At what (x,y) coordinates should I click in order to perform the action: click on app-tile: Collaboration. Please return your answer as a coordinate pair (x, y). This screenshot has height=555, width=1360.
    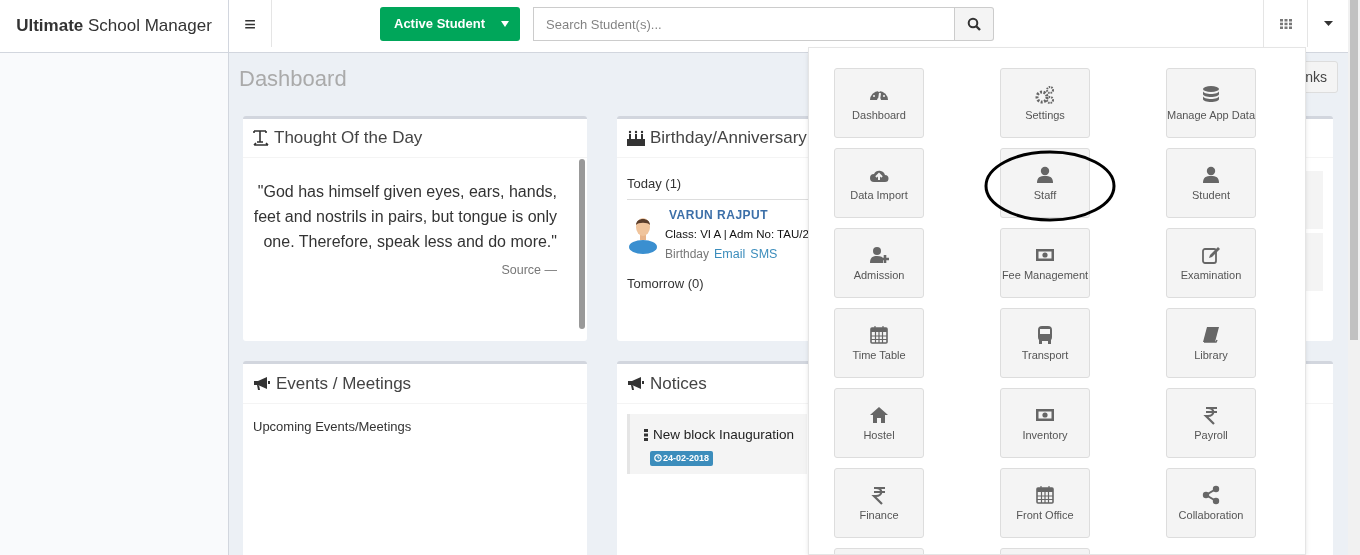
    Looking at the image, I should click on (1211, 503).